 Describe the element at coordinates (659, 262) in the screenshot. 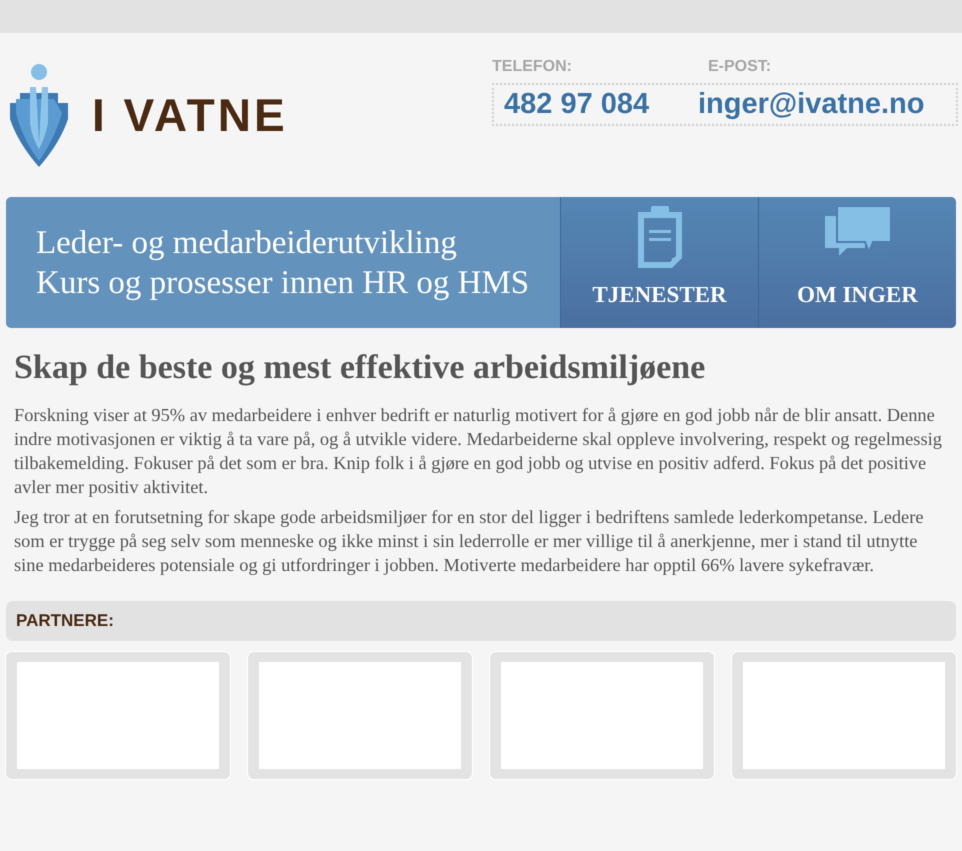

I see `nav-tile: TJENESTER` at that location.